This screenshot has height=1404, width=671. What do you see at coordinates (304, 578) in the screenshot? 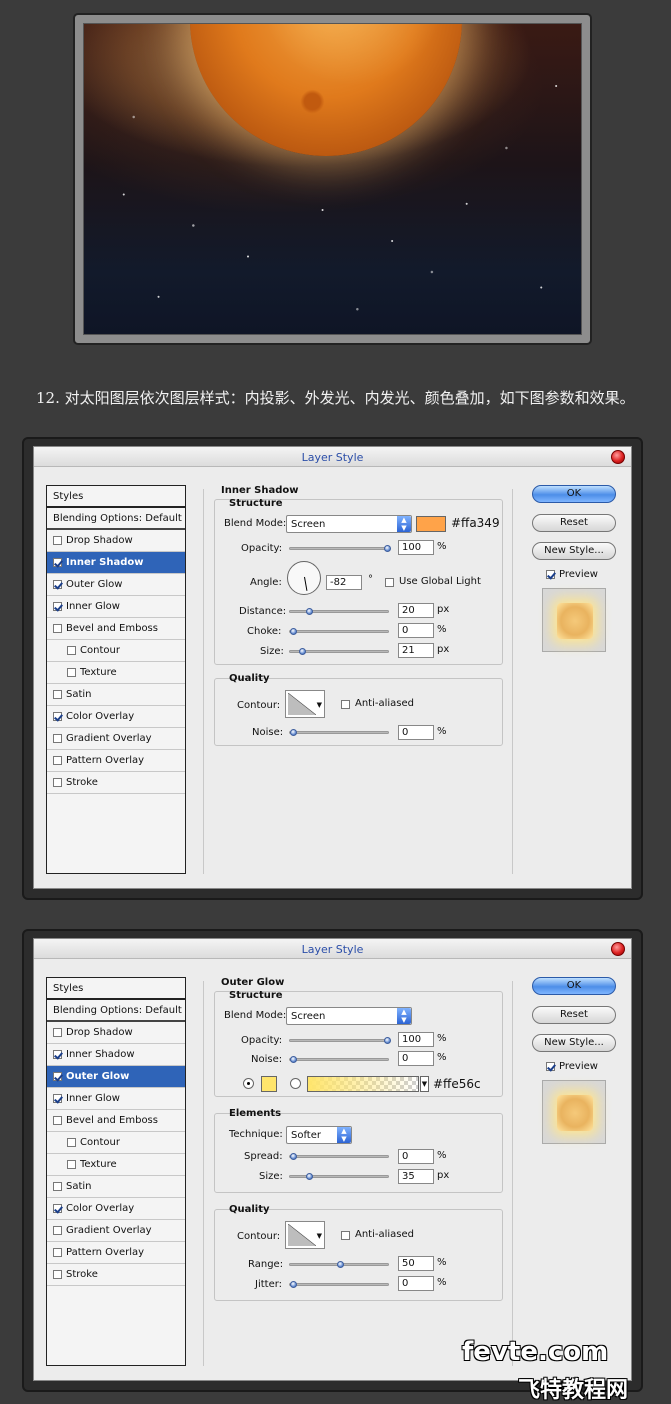
I see `angle-dial` at bounding box center [304, 578].